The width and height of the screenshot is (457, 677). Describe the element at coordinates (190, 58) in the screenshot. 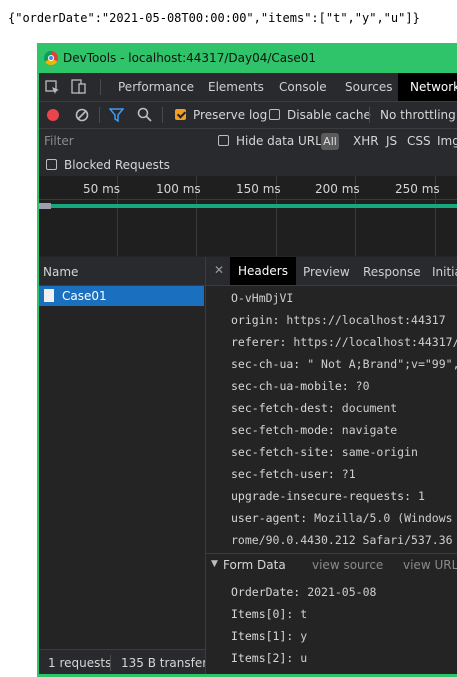

I see `window-title: DevTools - localhost:44317/Day04/Case01` at that location.